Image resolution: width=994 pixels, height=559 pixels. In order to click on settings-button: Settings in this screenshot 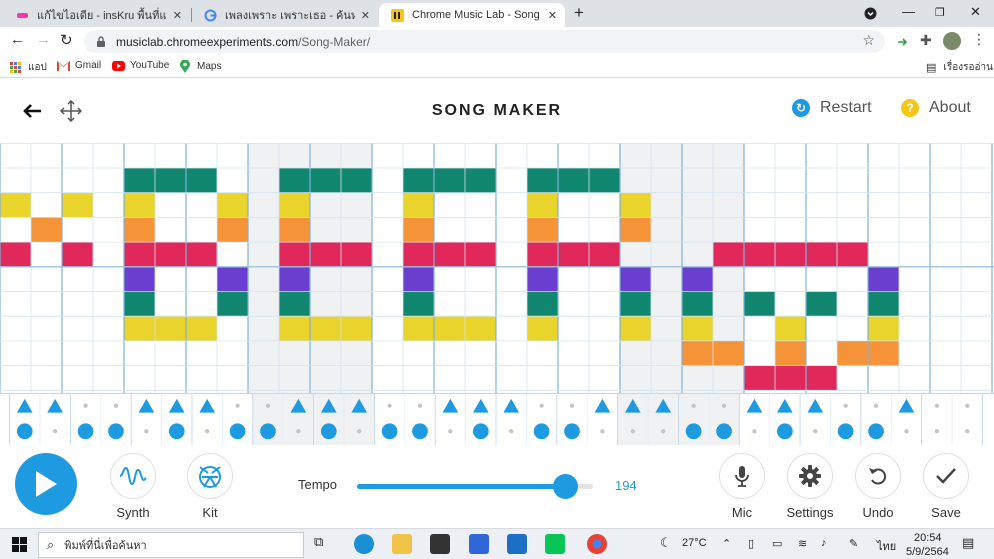, I will do `click(810, 483)`.